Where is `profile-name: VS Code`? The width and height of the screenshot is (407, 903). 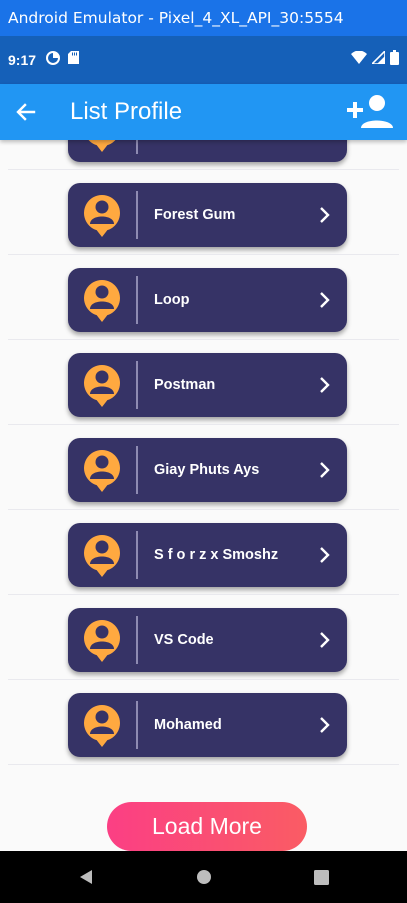 profile-name: VS Code is located at coordinates (184, 640).